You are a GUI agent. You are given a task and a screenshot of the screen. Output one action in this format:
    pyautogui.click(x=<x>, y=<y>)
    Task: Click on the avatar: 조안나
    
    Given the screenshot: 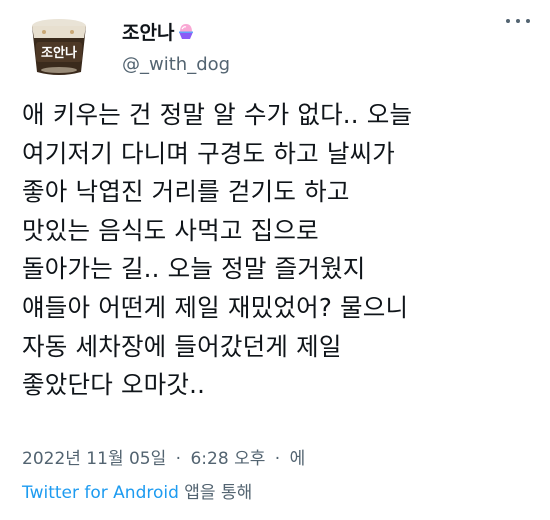 What is the action you would take?
    pyautogui.click(x=59, y=47)
    